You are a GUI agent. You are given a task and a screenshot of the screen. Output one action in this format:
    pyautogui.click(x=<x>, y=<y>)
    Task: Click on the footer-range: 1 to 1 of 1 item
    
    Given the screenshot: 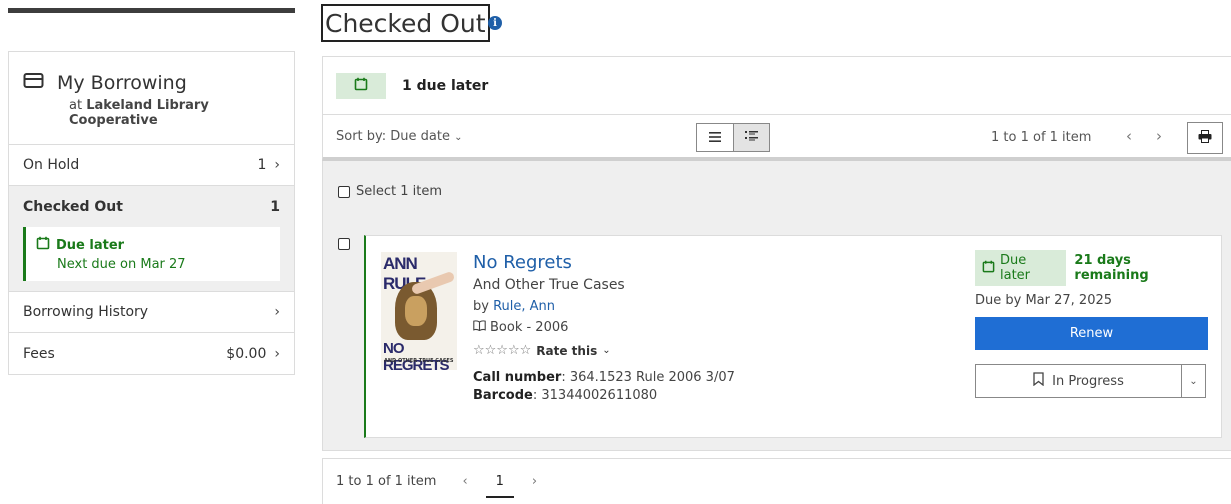 What is the action you would take?
    pyautogui.click(x=386, y=481)
    